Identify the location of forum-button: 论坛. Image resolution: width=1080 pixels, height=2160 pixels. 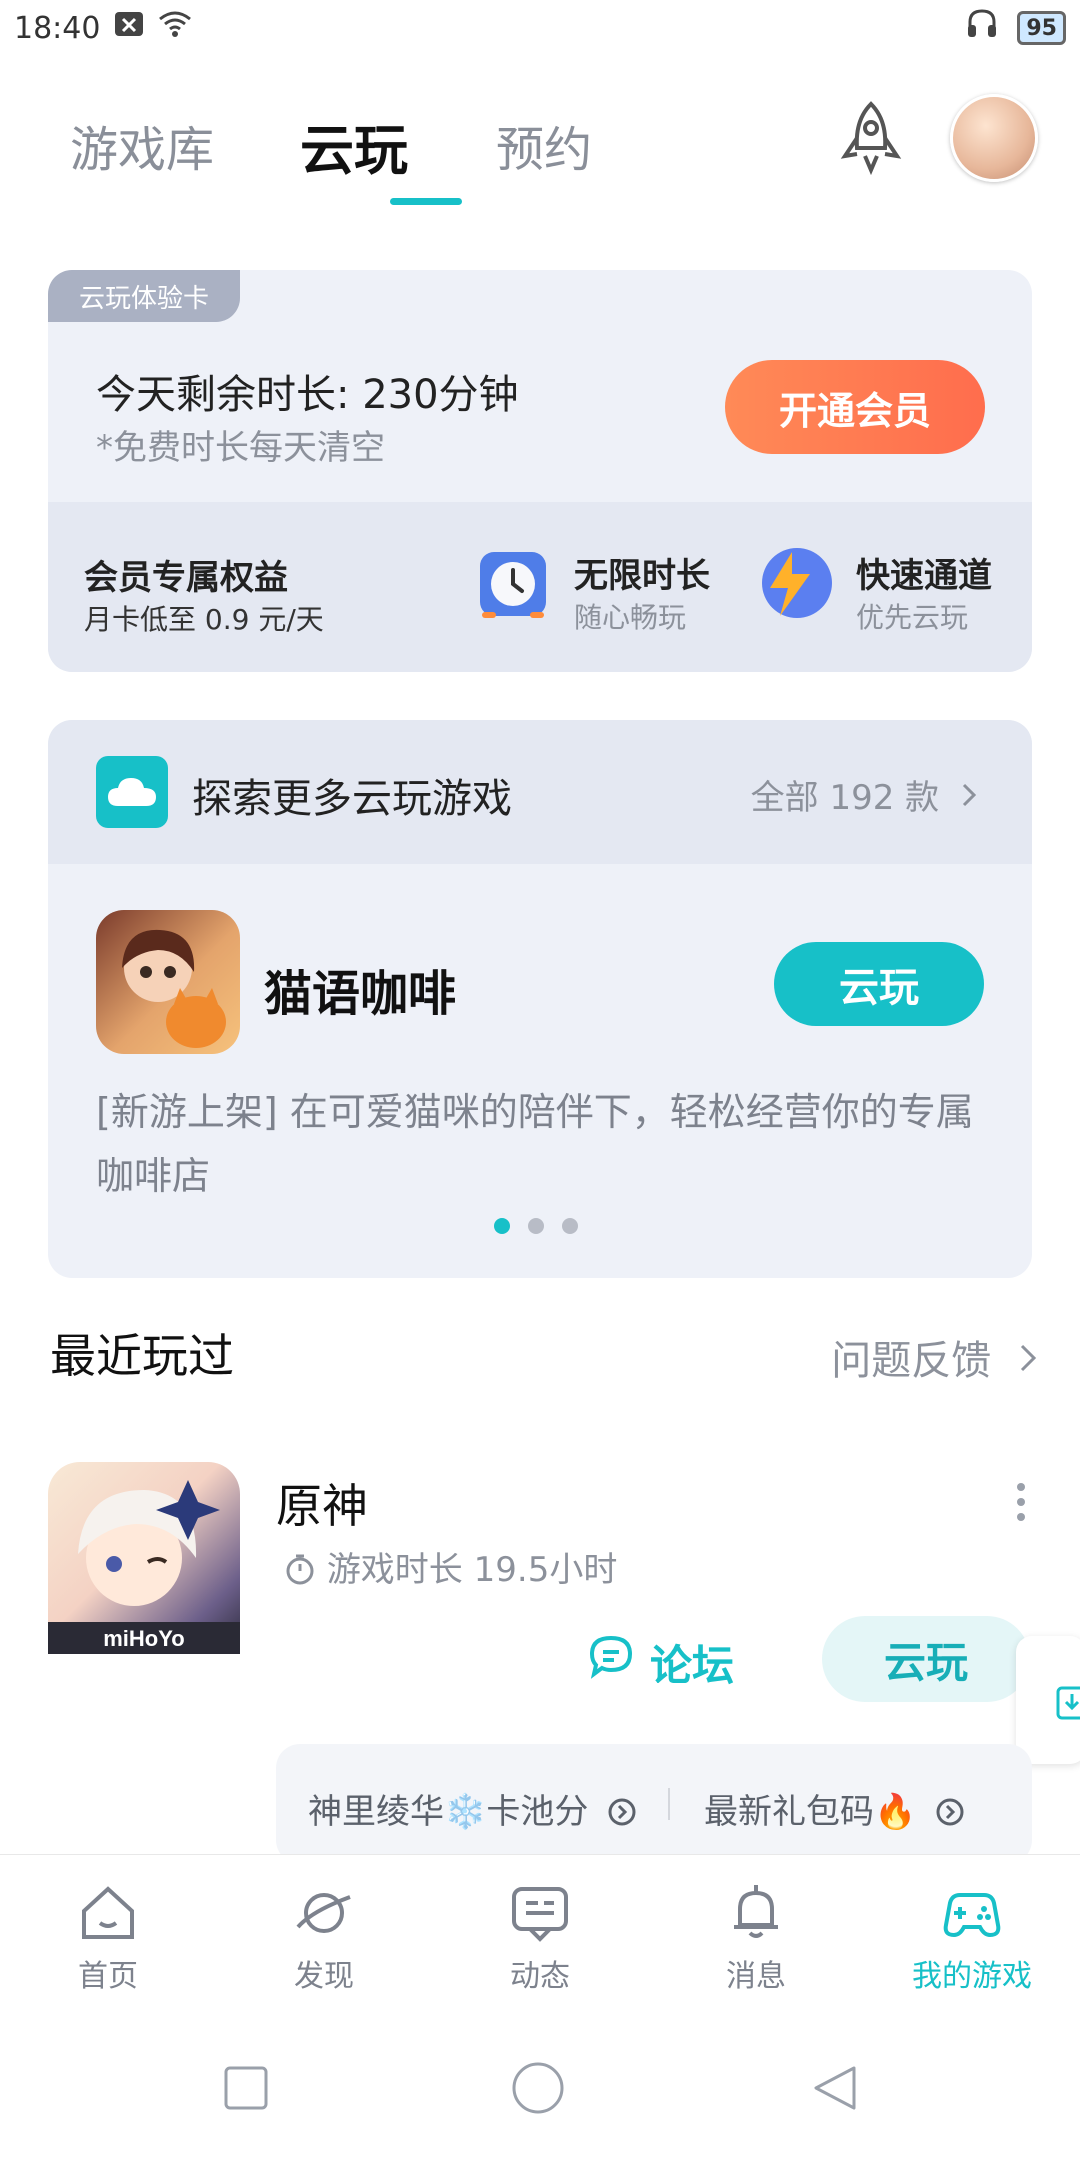
(661, 1662).